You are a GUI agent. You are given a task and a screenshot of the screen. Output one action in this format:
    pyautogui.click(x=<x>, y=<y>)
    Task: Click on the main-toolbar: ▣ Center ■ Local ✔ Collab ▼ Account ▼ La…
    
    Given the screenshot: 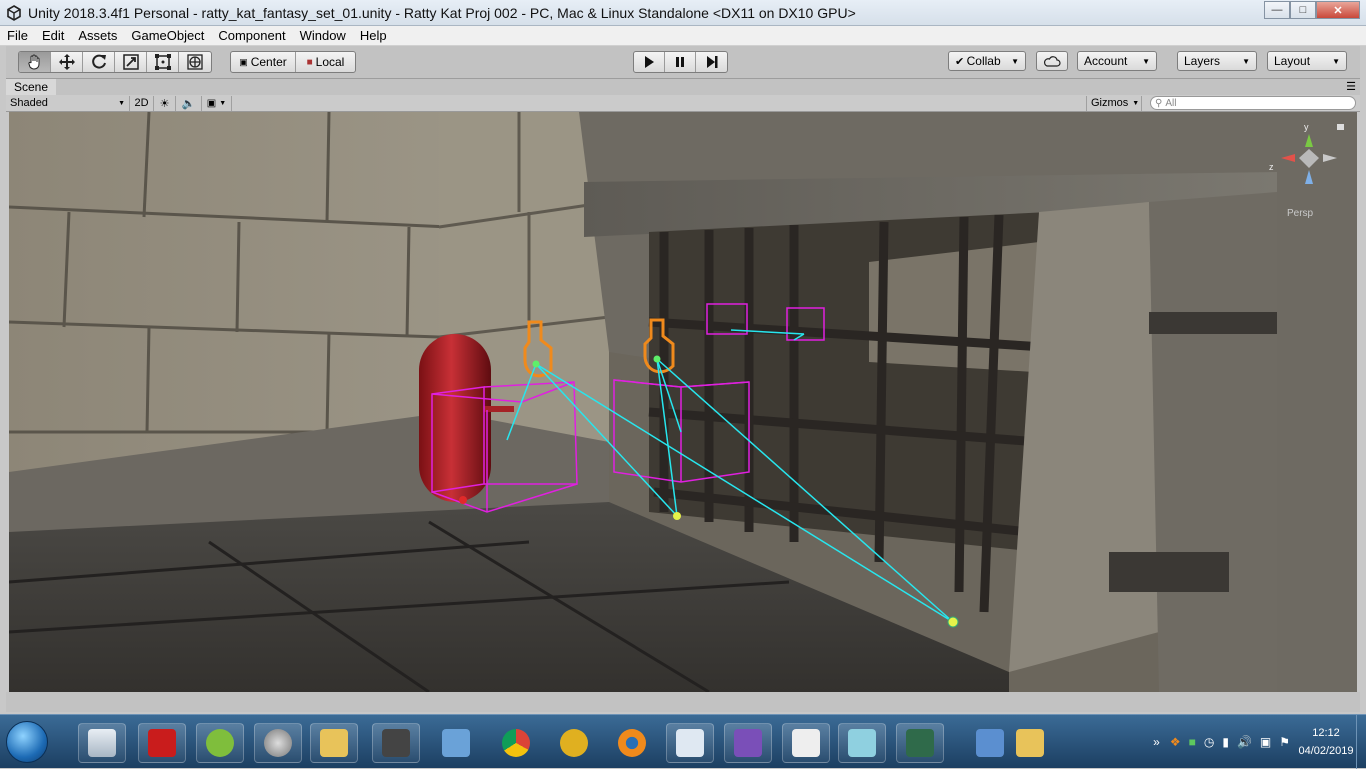 What is the action you would take?
    pyautogui.click(x=683, y=62)
    